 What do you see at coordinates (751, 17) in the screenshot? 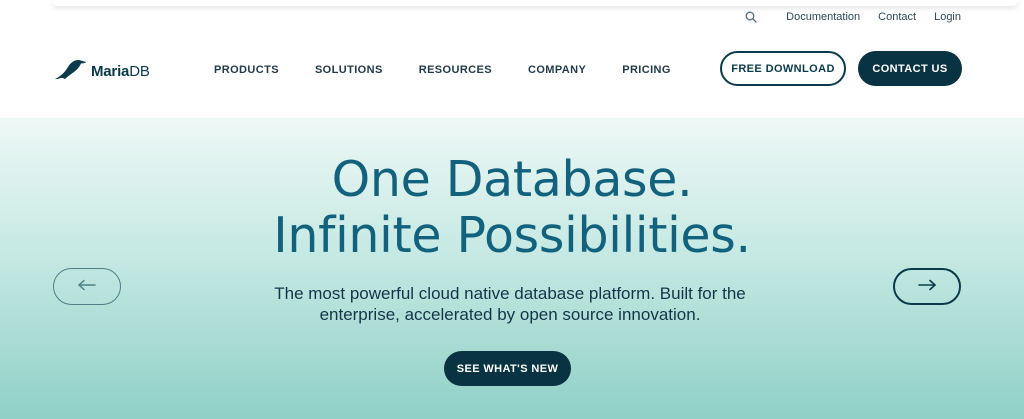
I see `search-icon` at bounding box center [751, 17].